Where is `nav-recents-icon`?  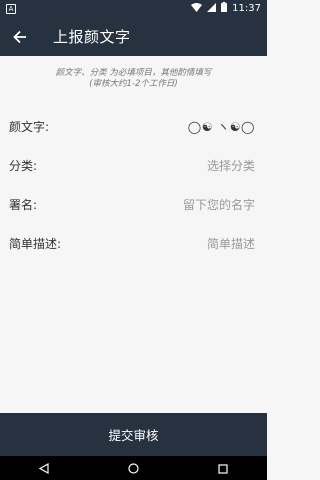
nav-recents-icon is located at coordinates (223, 468).